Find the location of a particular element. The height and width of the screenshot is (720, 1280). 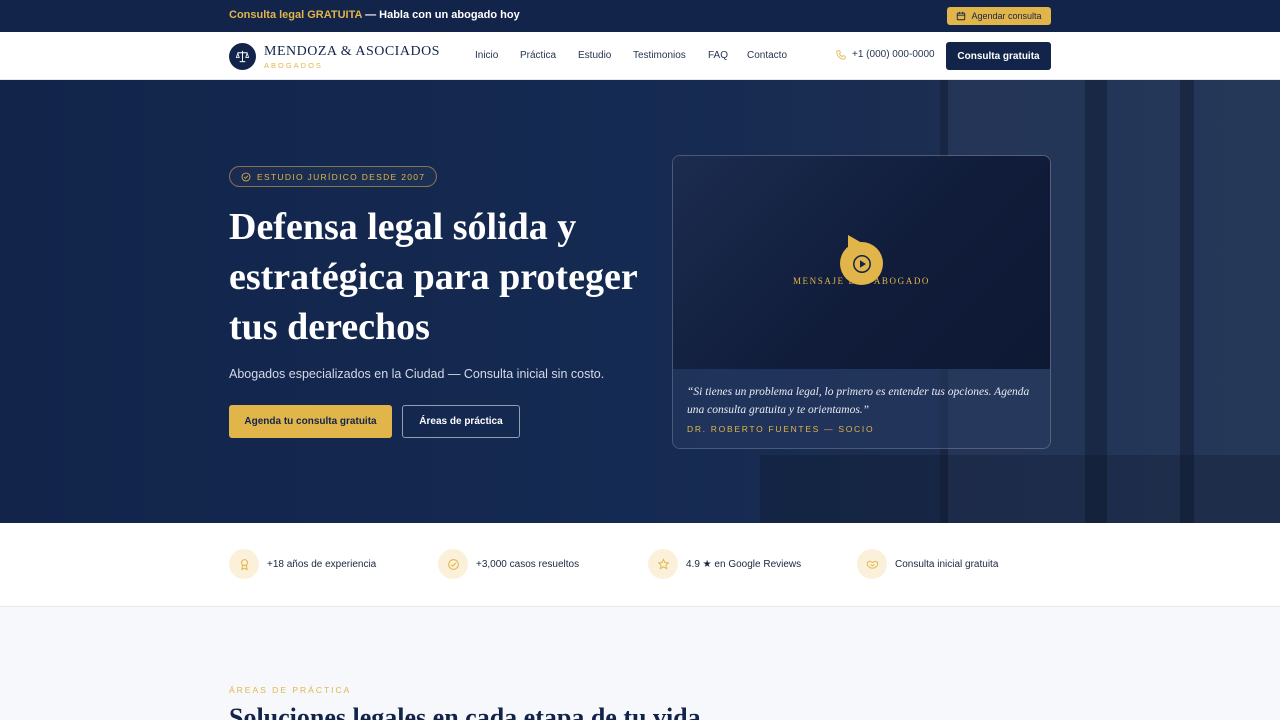

stat-experience: +18 años de experiencia is located at coordinates (302, 564).